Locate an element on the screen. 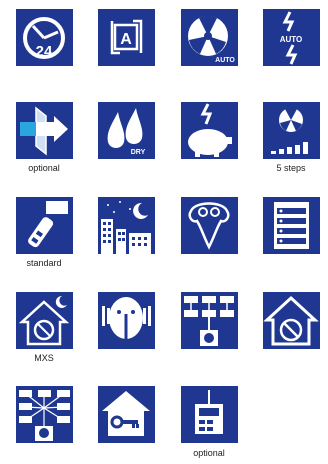 This screenshot has width=328, height=464. caption-optional-1: optional is located at coordinates (44, 168).